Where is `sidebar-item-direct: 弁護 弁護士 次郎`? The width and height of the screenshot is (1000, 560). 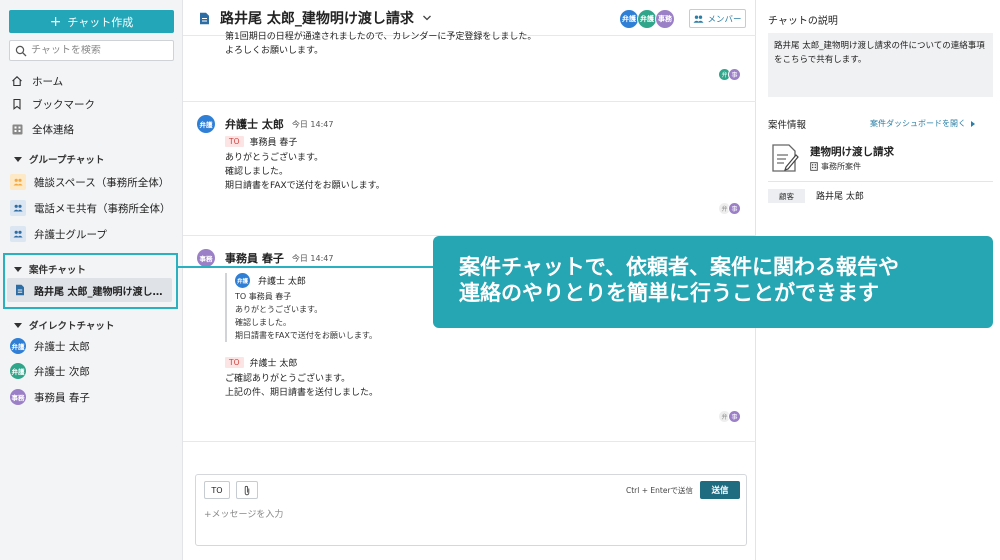
sidebar-item-direct: 弁護 弁護士 次郎 is located at coordinates (50, 371).